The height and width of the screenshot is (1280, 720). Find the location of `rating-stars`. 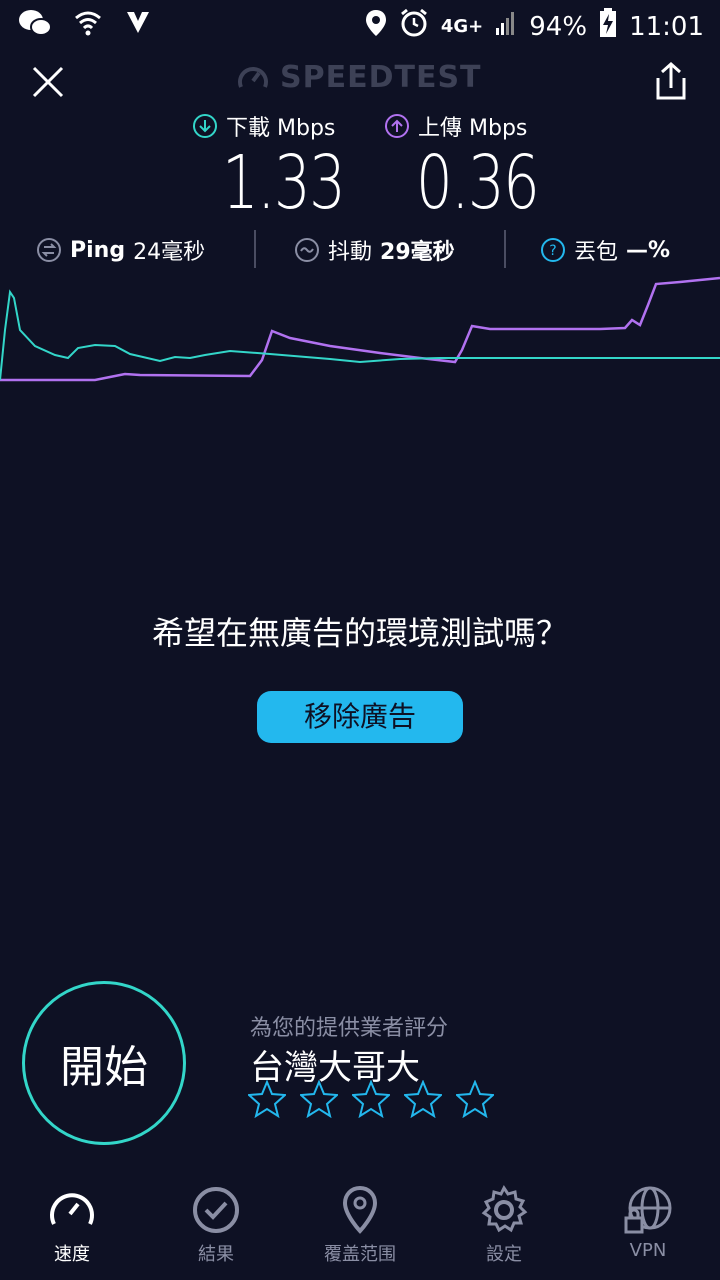

rating-stars is located at coordinates (371, 1099).